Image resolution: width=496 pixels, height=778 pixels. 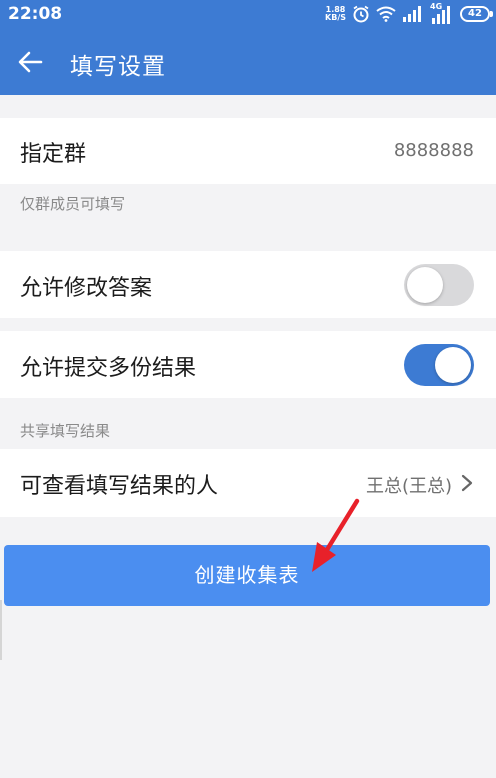 I want to click on group-row: 指定群 8888888, so click(x=248, y=151).